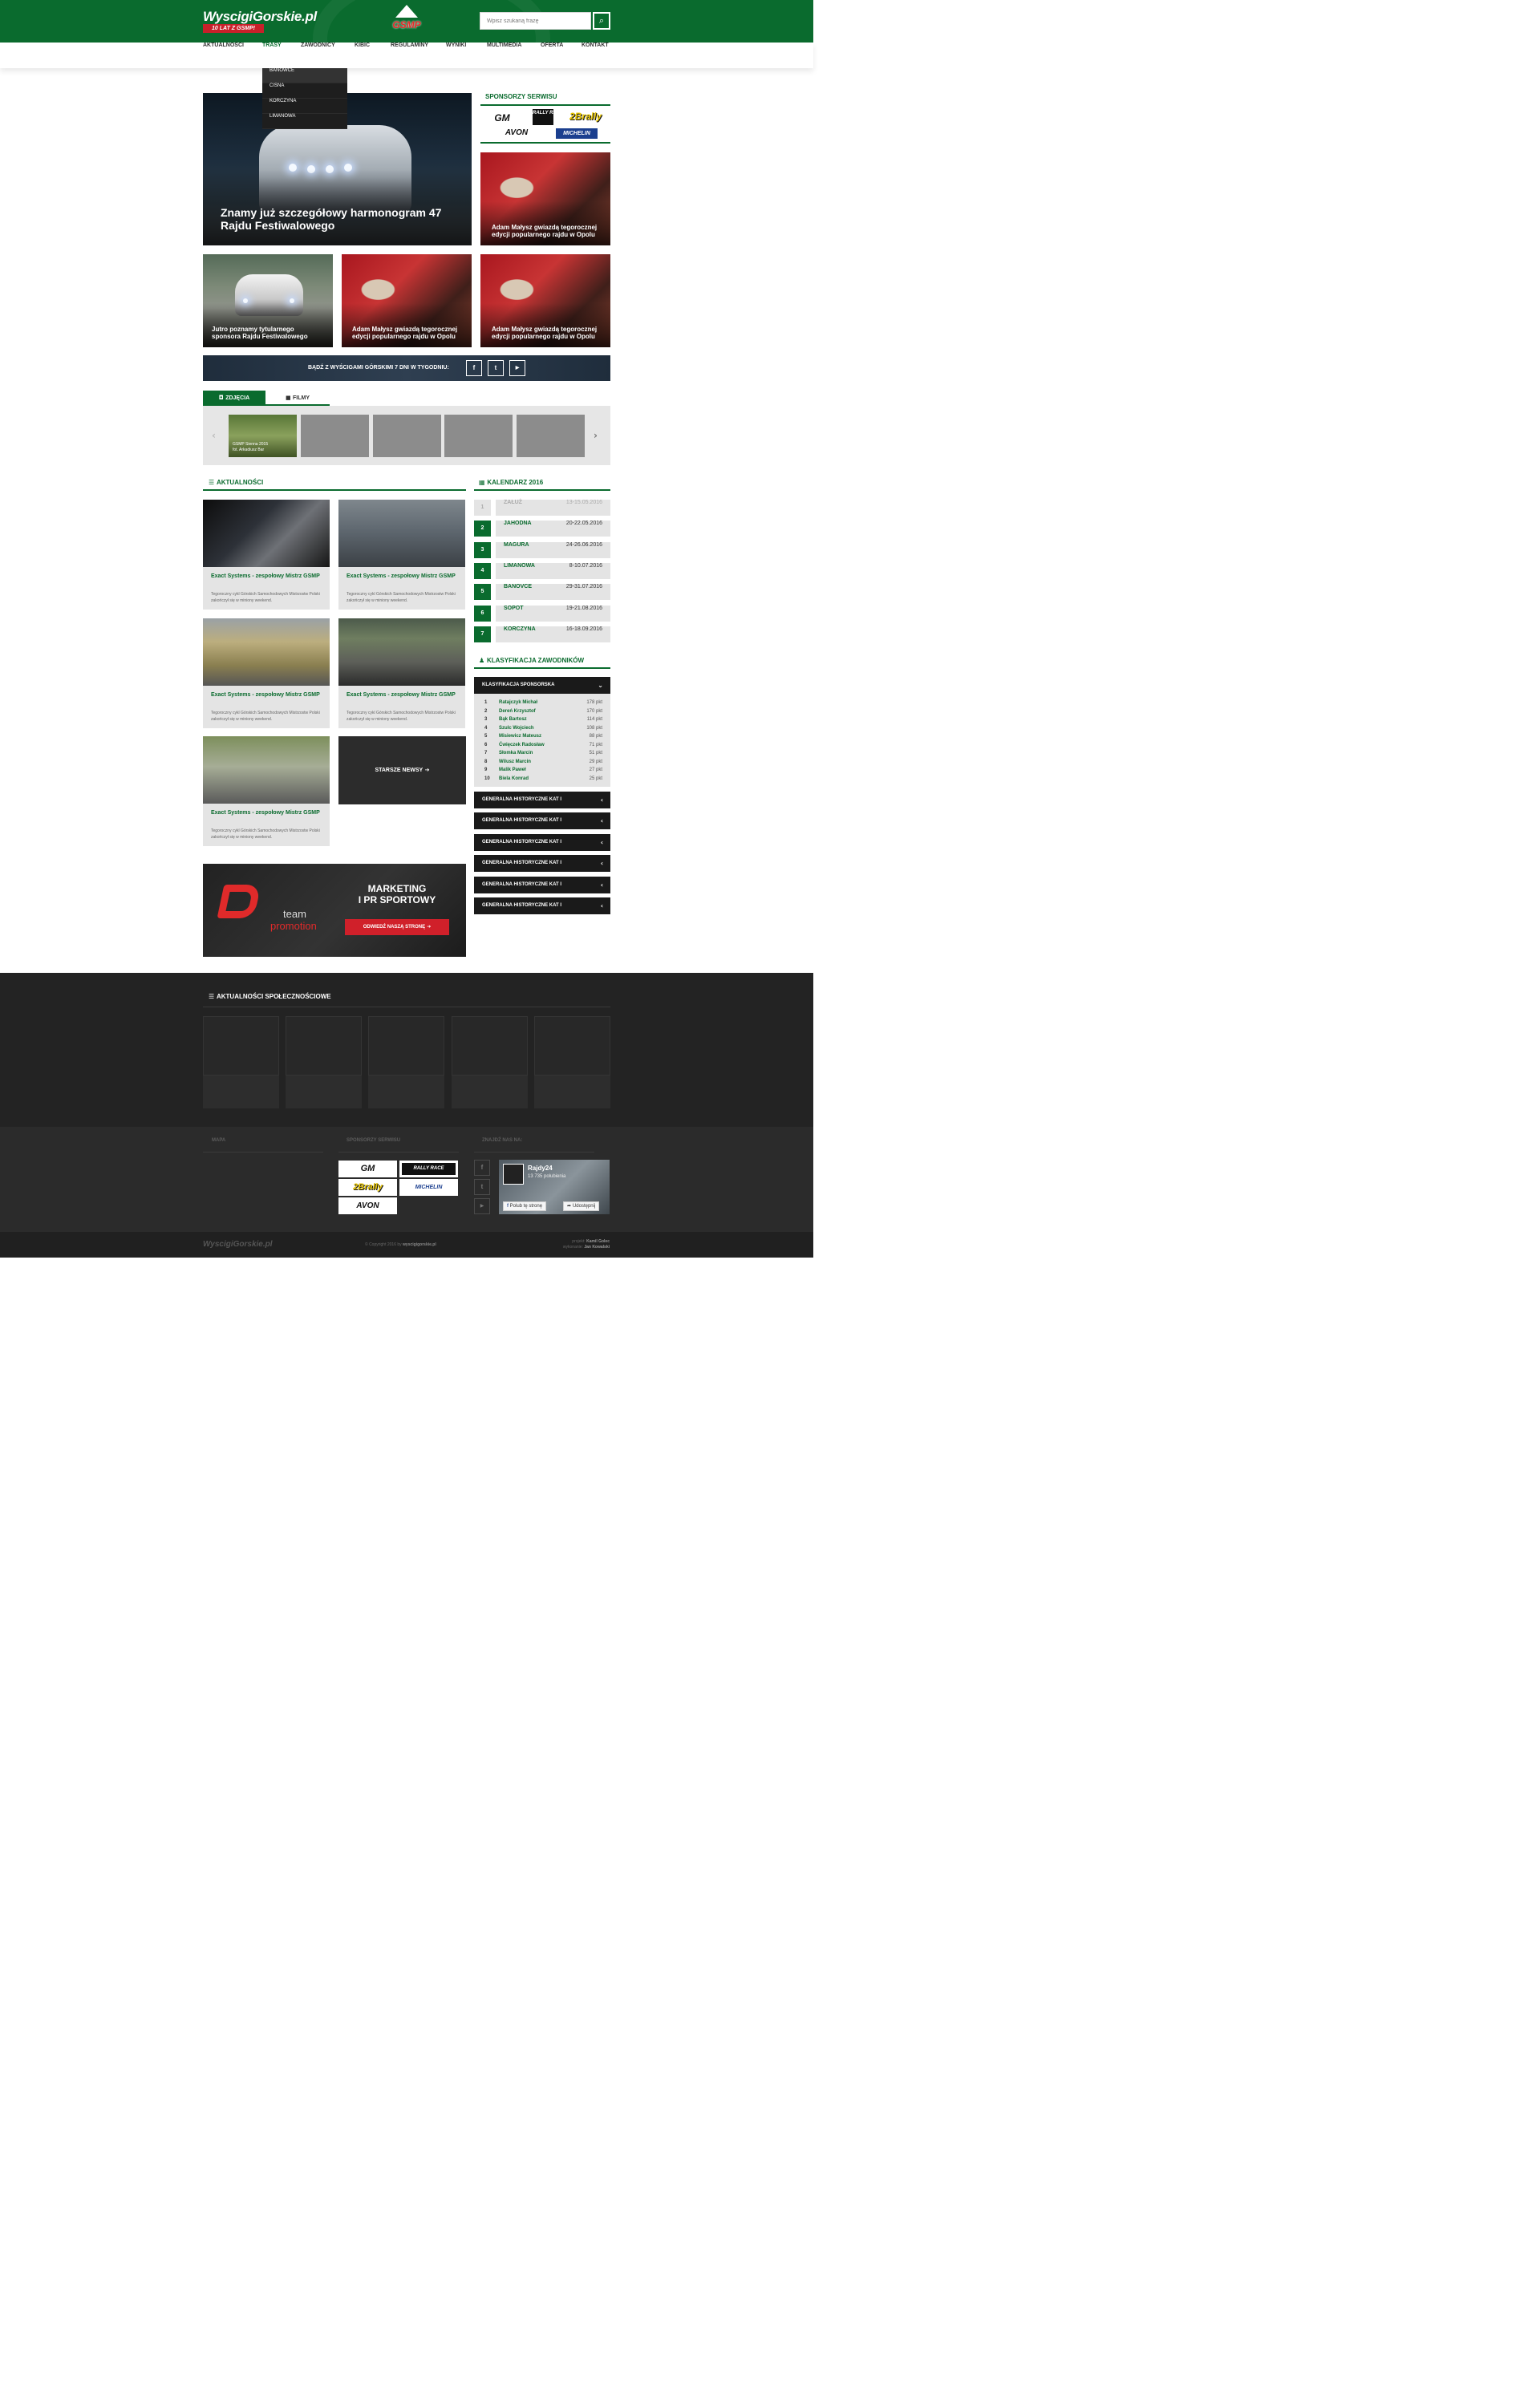  What do you see at coordinates (367, 1169) in the screenshot?
I see `footer-sponsor-gm: GM` at bounding box center [367, 1169].